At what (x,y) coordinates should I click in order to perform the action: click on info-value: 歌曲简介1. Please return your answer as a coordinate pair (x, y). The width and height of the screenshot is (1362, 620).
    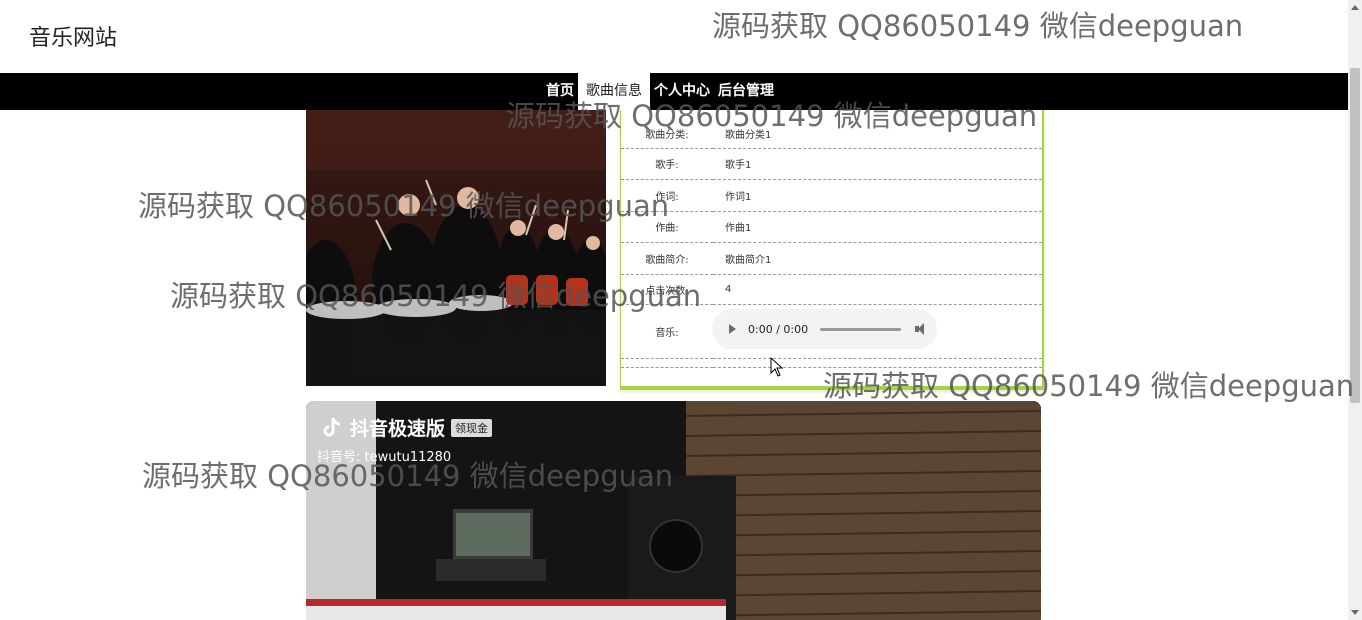
    Looking at the image, I should click on (877, 258).